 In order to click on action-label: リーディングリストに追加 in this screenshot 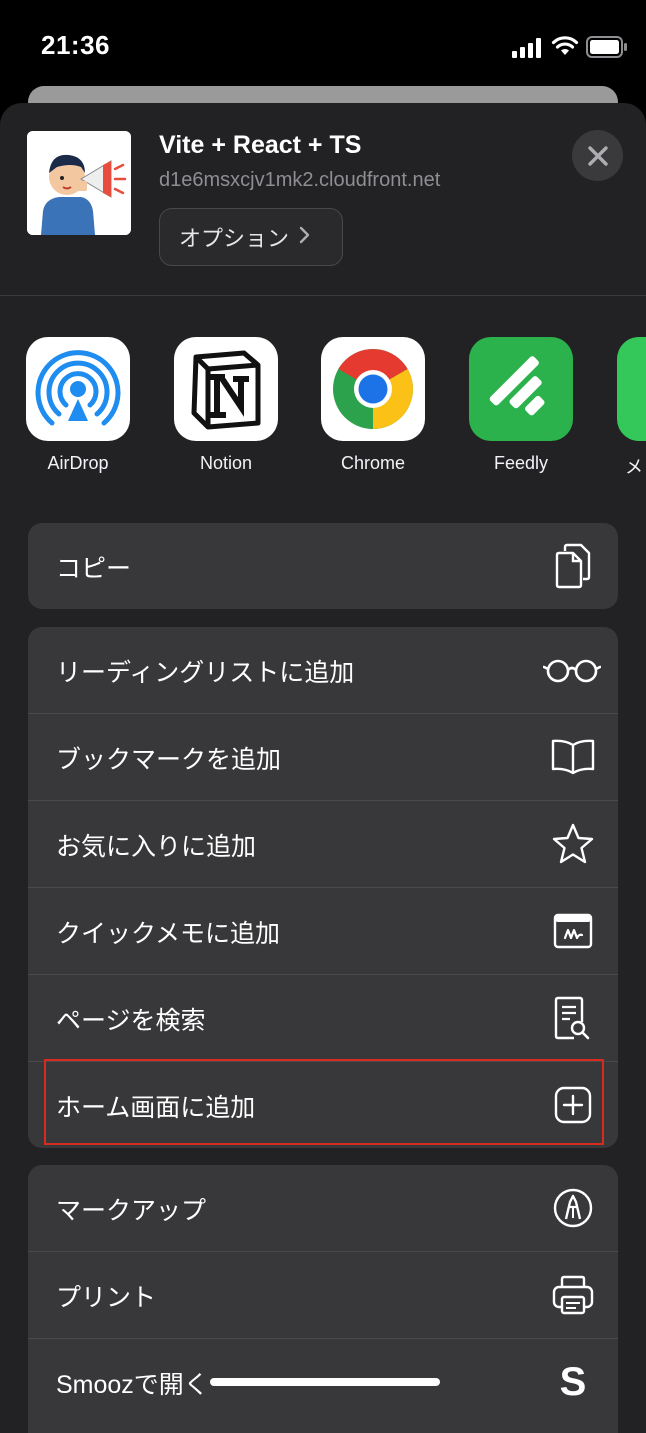, I will do `click(205, 673)`.